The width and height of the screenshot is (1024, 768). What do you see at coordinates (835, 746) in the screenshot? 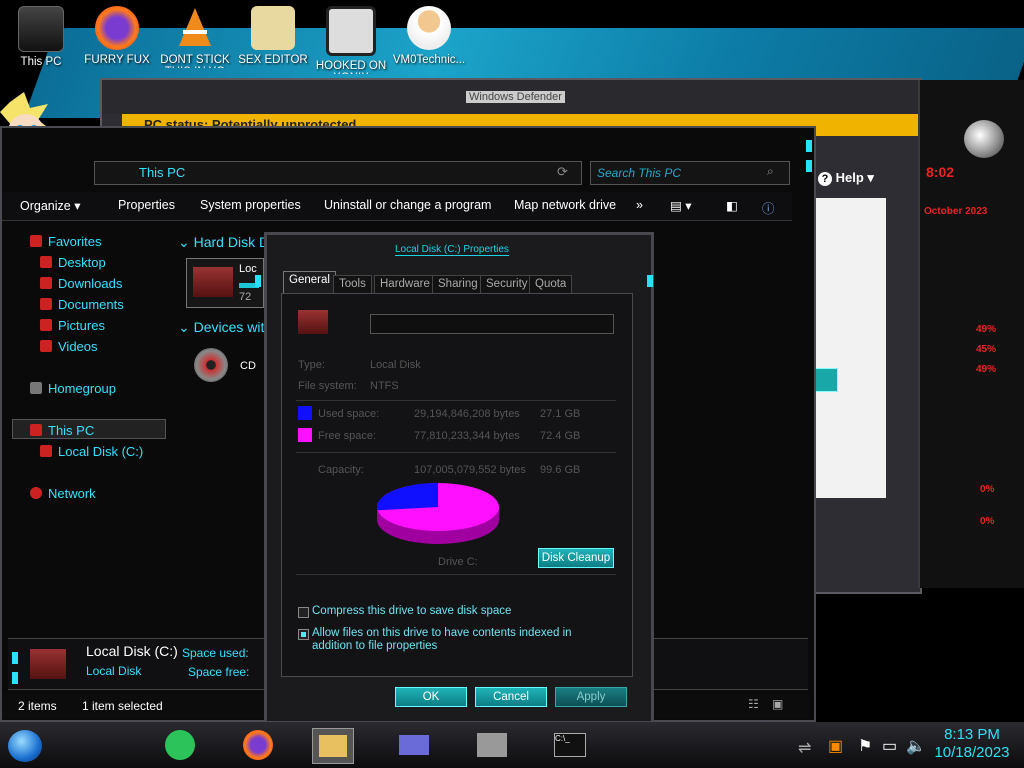
I see `office-tray-icon: ▣` at bounding box center [835, 746].